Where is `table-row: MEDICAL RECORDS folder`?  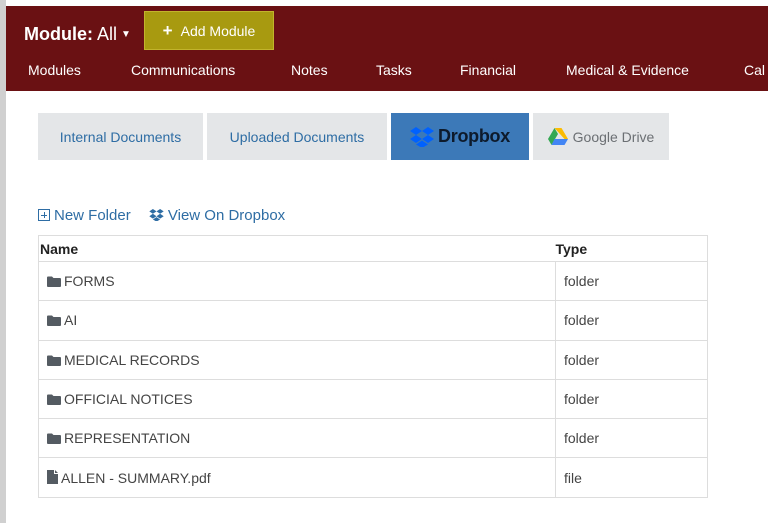 table-row: MEDICAL RECORDS folder is located at coordinates (373, 359).